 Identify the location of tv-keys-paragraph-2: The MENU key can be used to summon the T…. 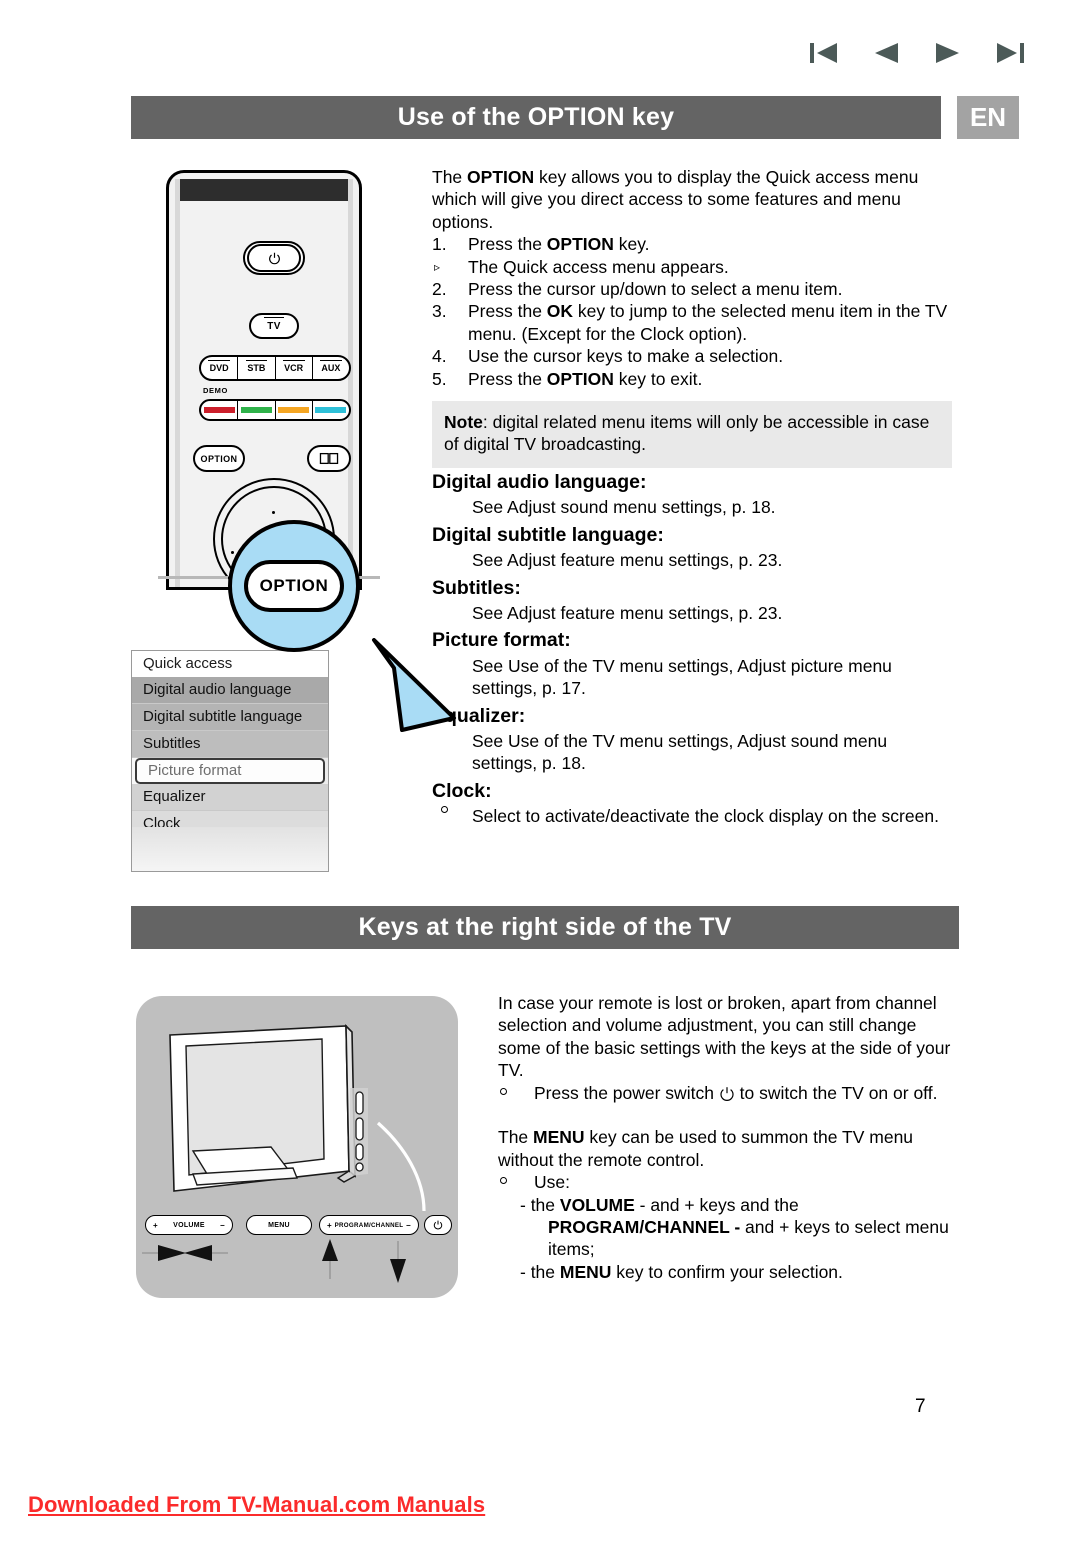
(706, 1148).